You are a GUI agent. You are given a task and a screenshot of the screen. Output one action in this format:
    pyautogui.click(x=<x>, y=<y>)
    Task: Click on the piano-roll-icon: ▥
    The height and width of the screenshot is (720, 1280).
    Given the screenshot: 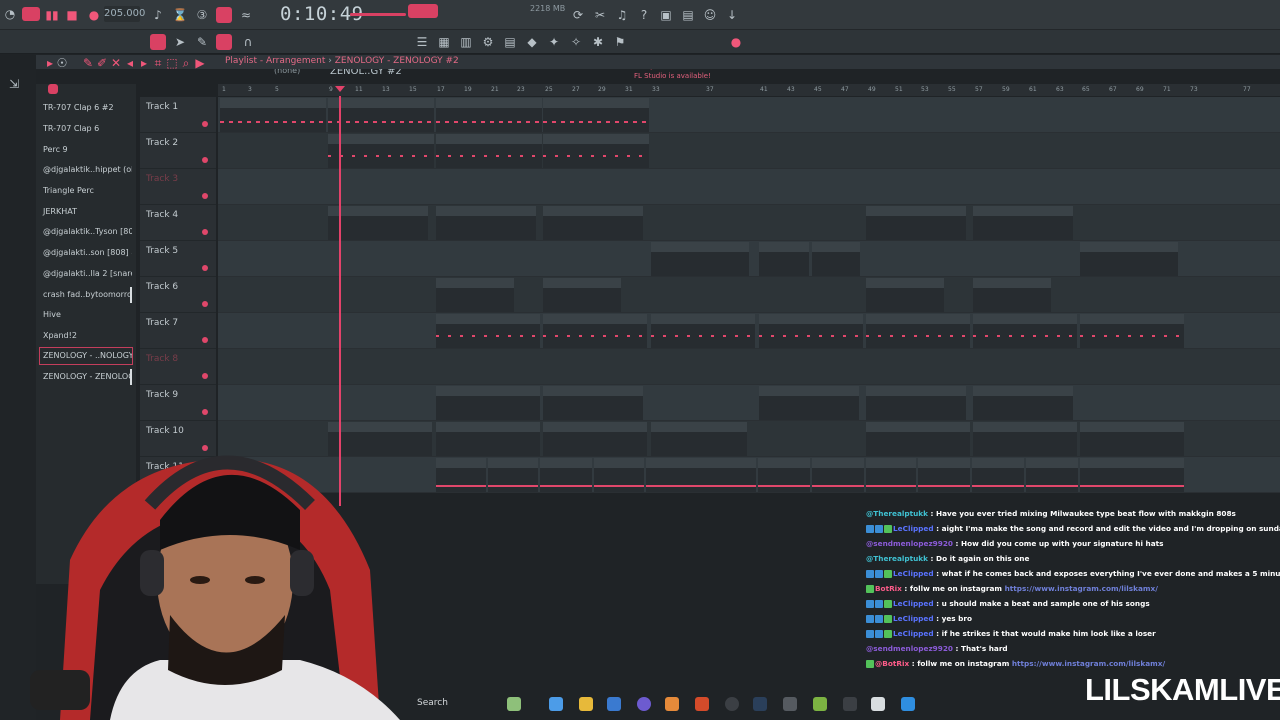 What is the action you would take?
    pyautogui.click(x=466, y=42)
    